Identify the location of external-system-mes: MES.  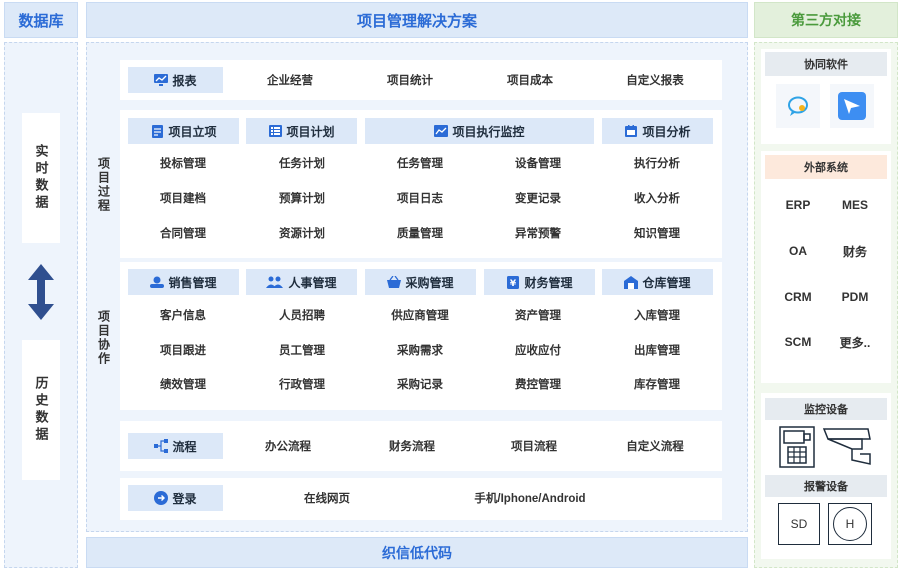
(855, 205).